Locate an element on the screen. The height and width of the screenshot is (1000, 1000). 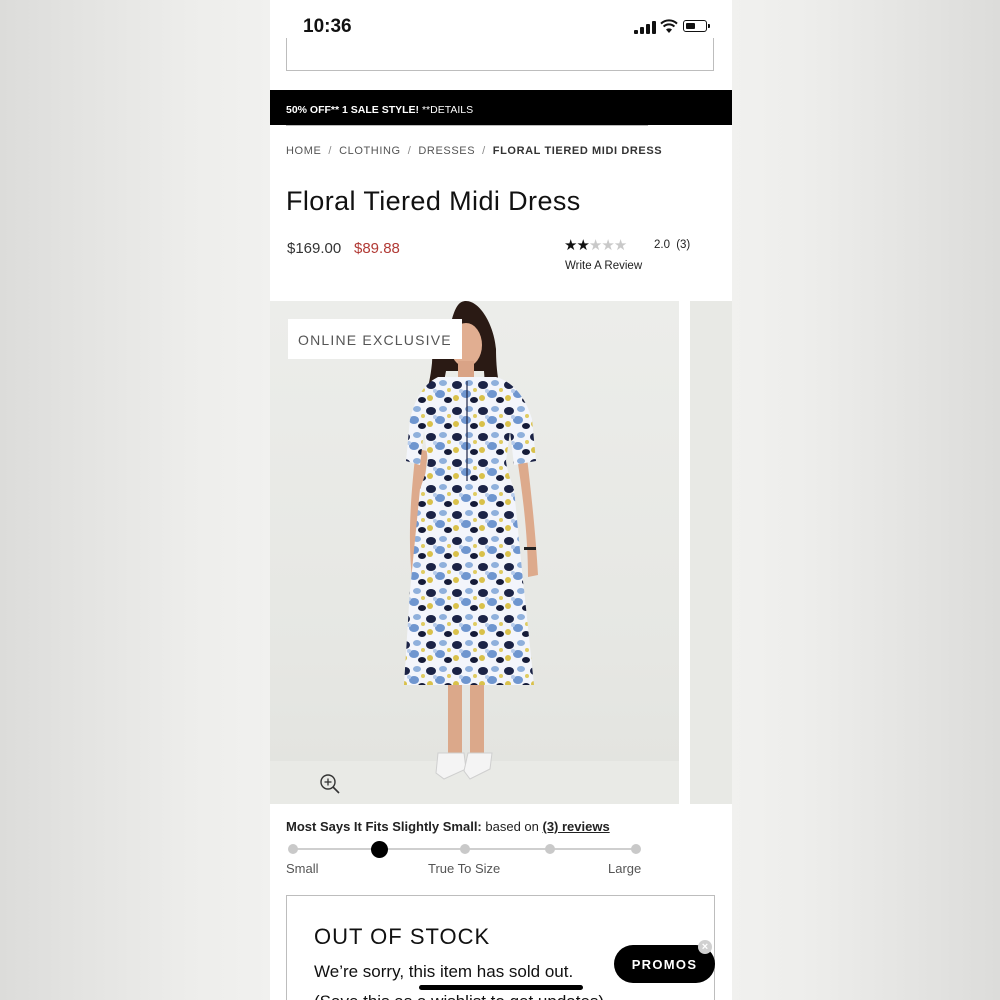
wifi-icon is located at coordinates (669, 26).